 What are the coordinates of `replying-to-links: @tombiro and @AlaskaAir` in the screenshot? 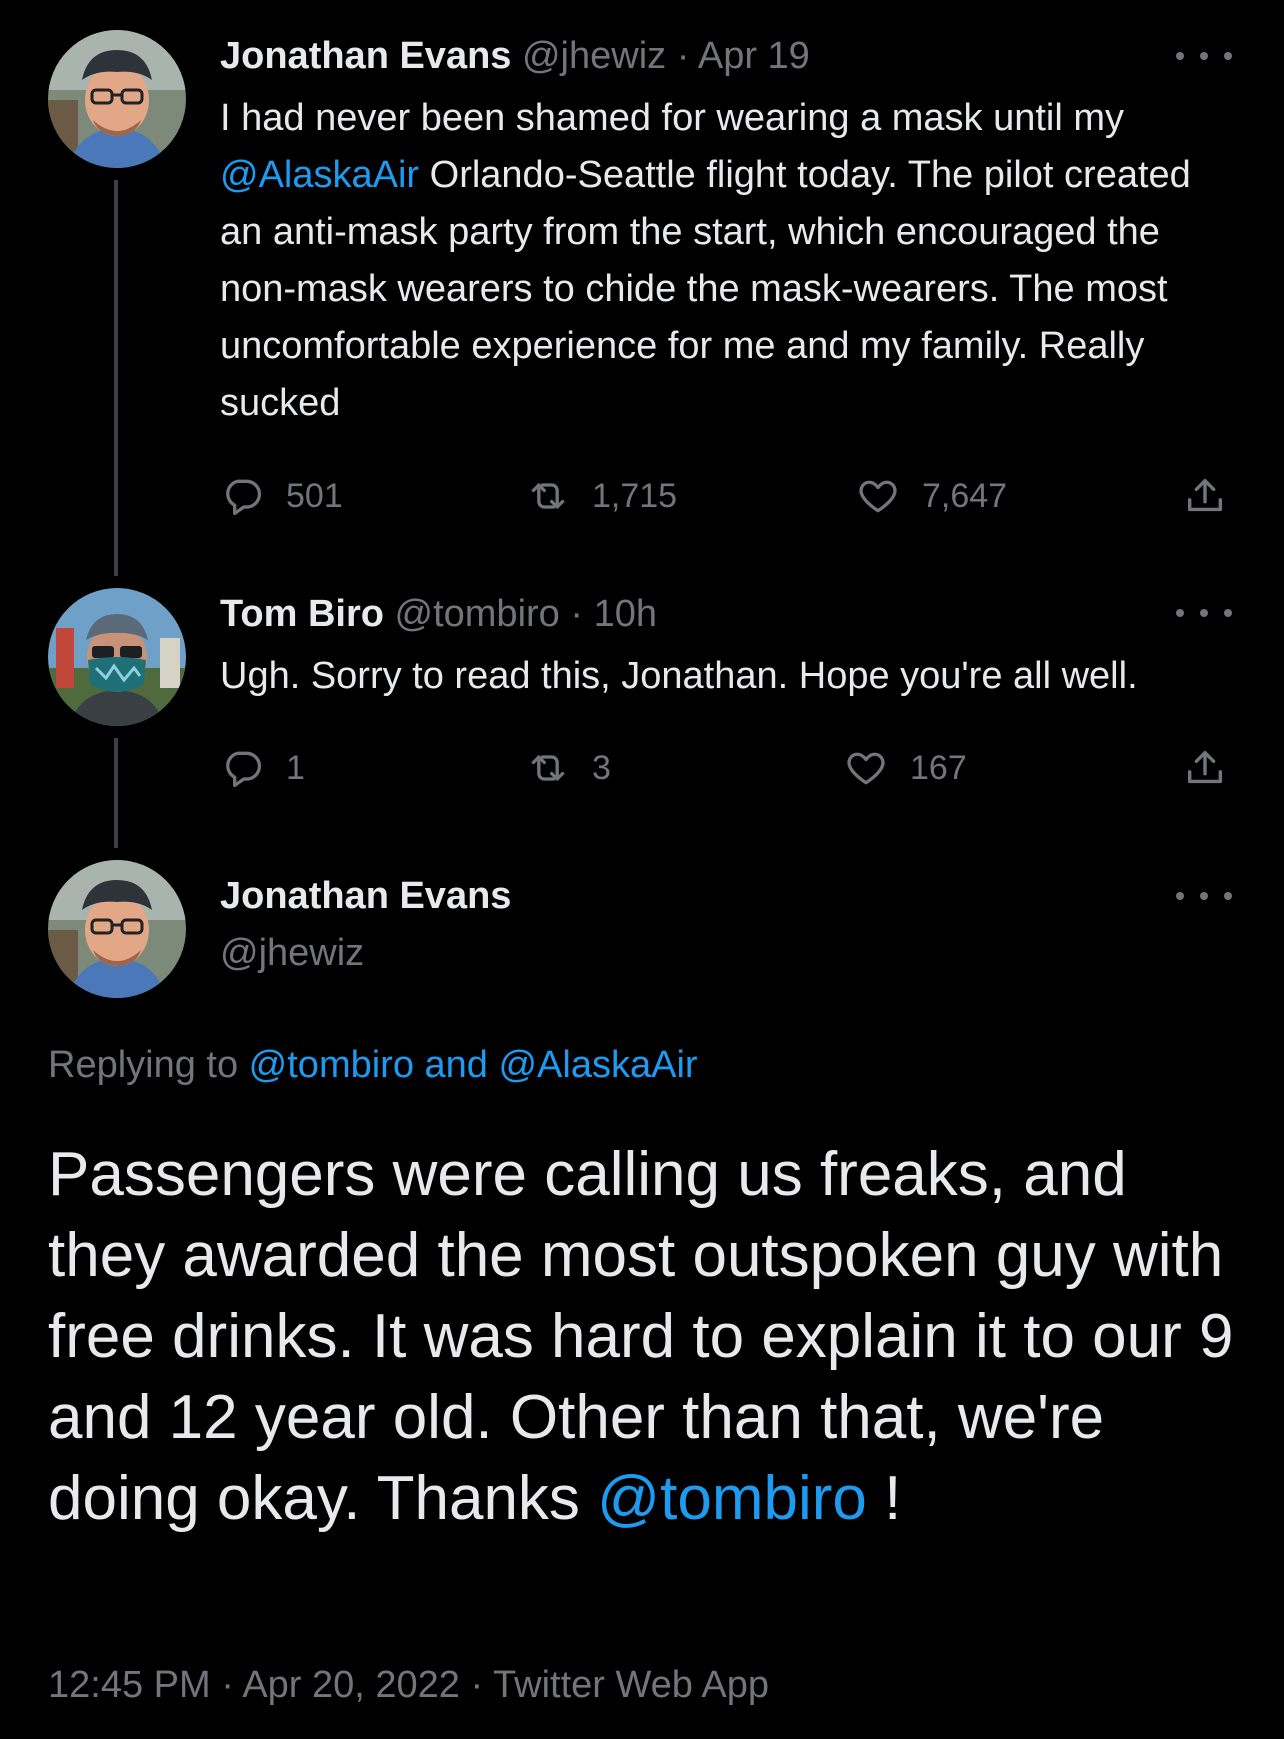 It's located at (473, 1065).